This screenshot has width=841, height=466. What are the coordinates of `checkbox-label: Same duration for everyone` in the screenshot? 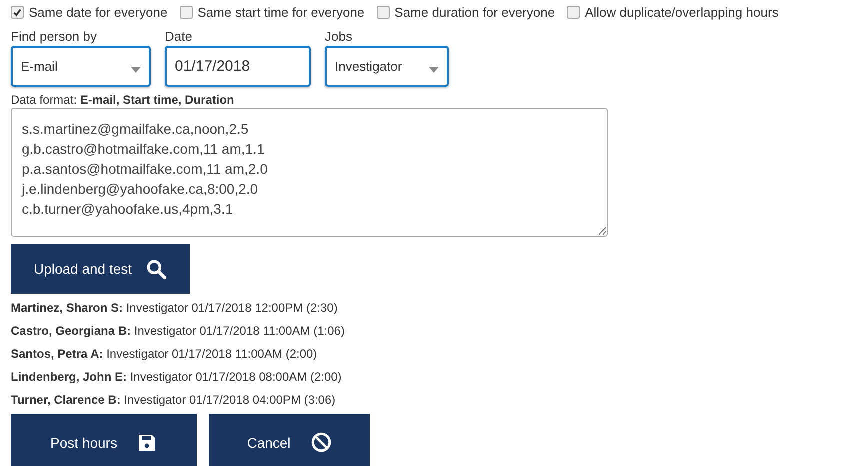 It's located at (475, 12).